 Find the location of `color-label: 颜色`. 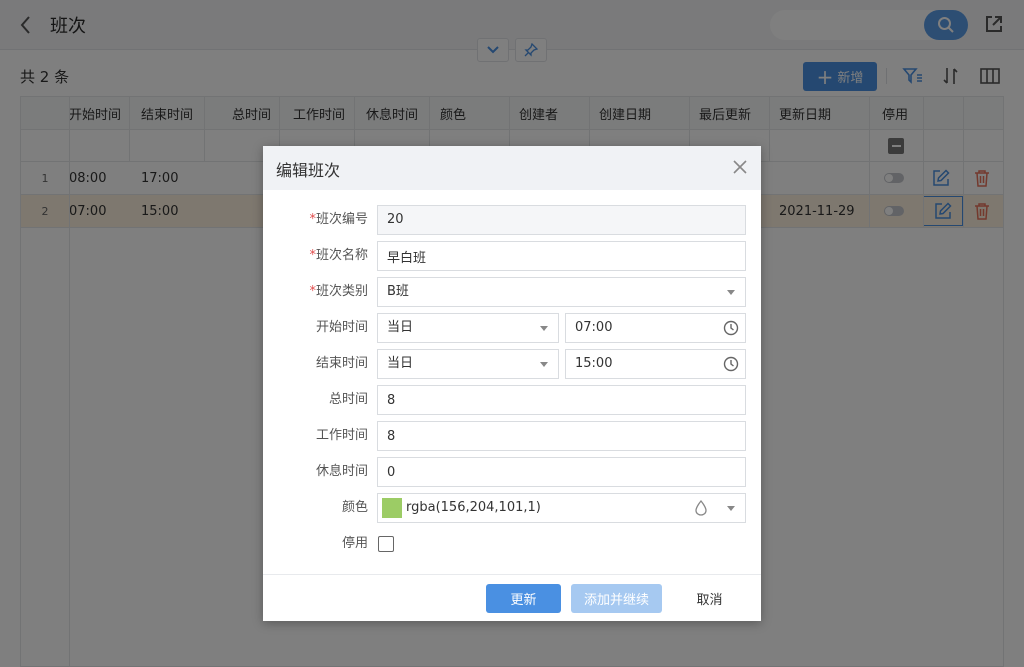

color-label: 颜色 is located at coordinates (354, 507).